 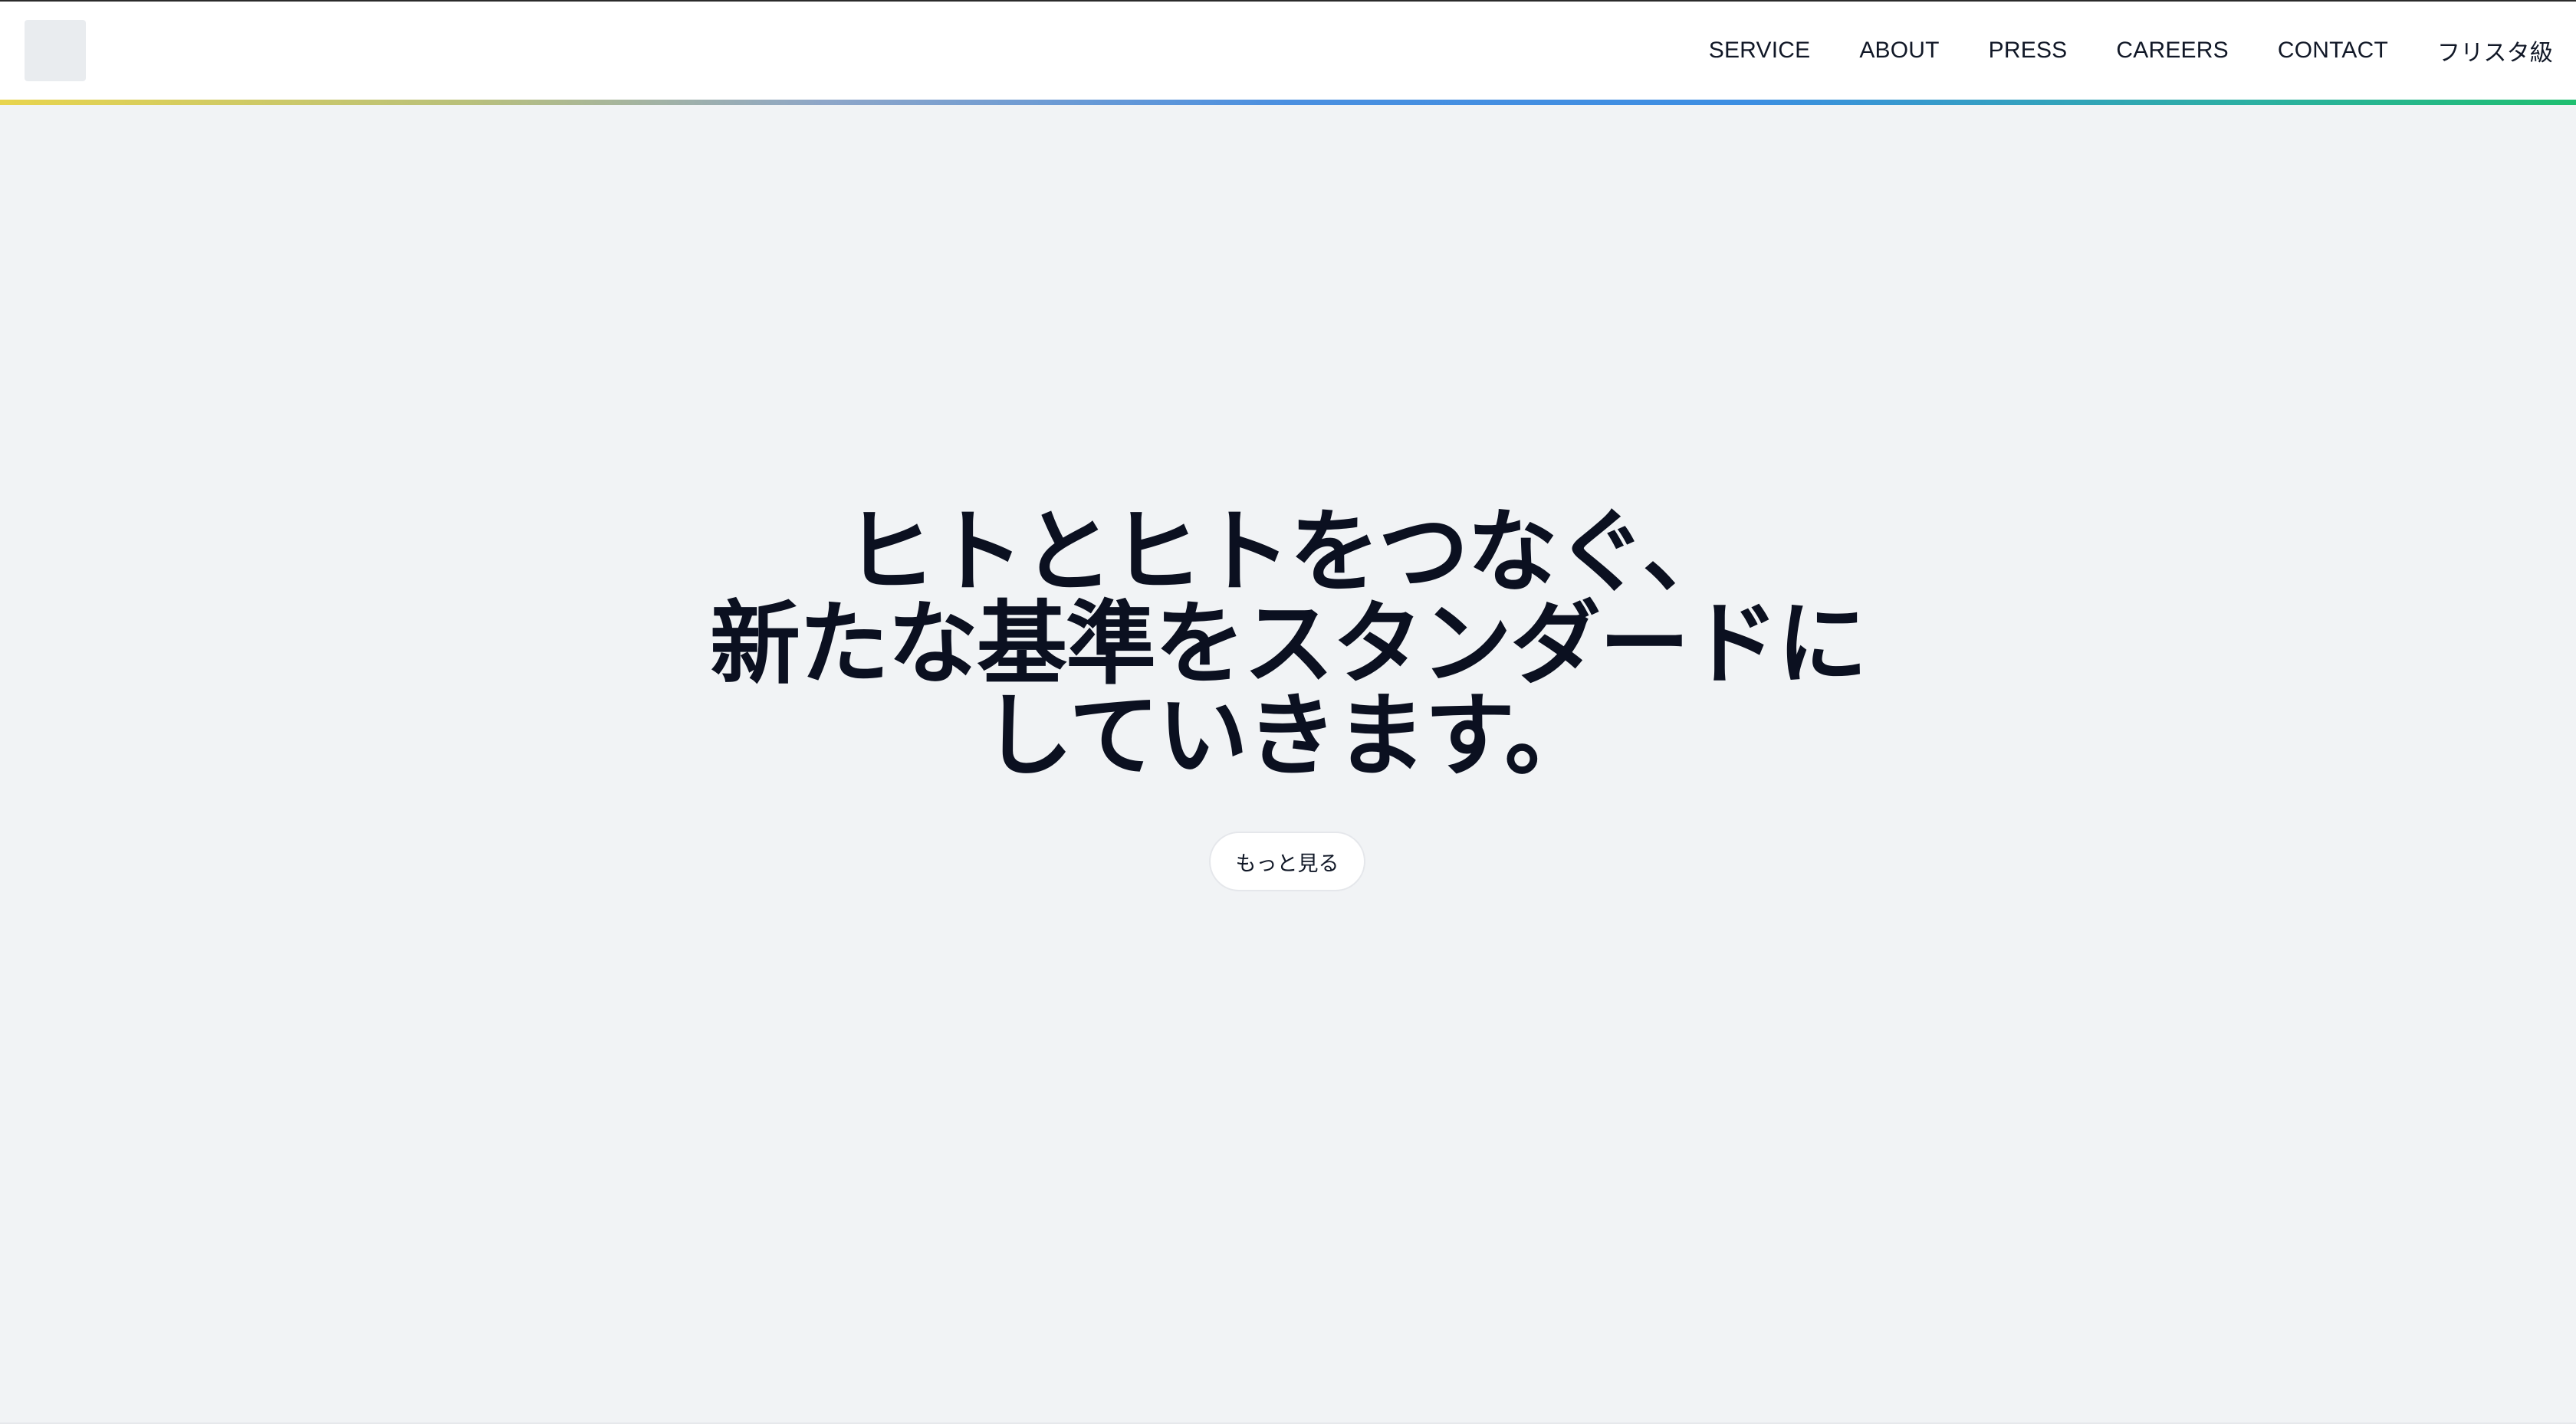 I want to click on hero-title: ヒトとヒトをつなぐ、 新たな基準をスタンダードに していきます。, so click(x=1288, y=644).